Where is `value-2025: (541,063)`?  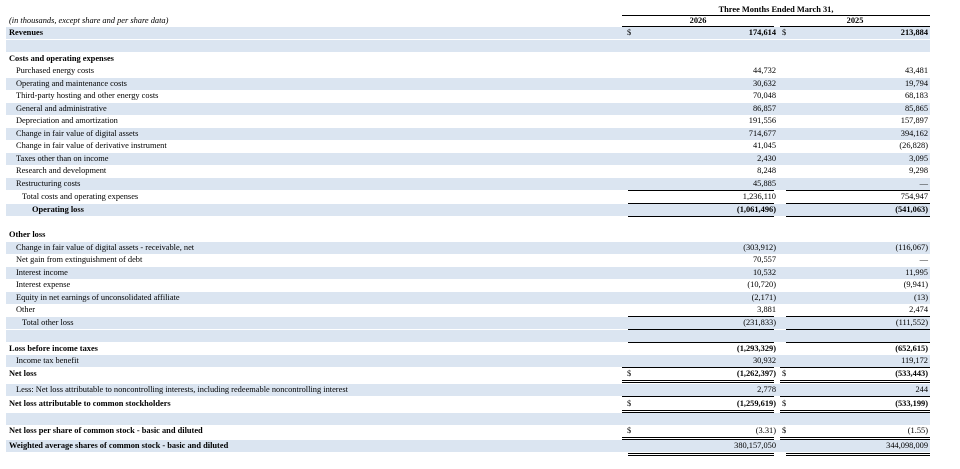 value-2025: (541,063) is located at coordinates (911, 209).